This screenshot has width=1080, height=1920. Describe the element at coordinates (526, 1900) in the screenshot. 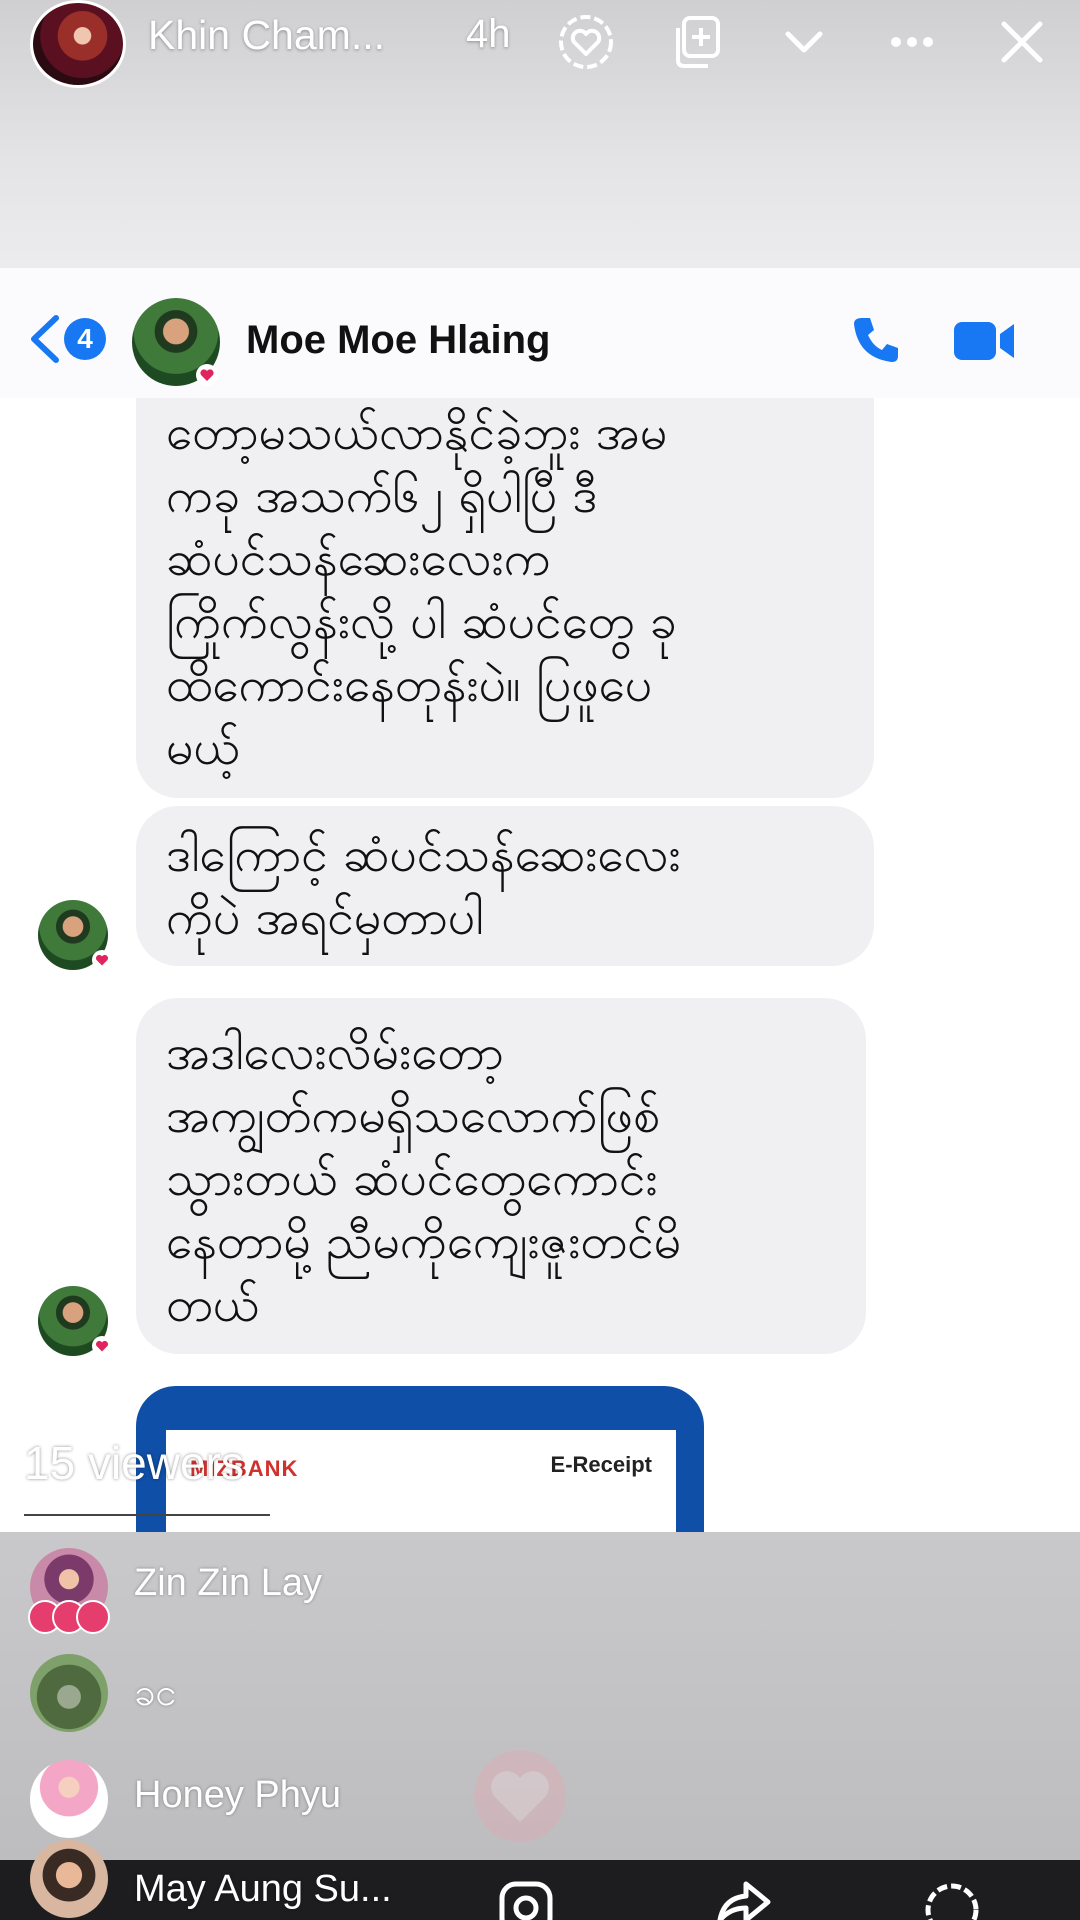

I see `instagram-icon` at that location.